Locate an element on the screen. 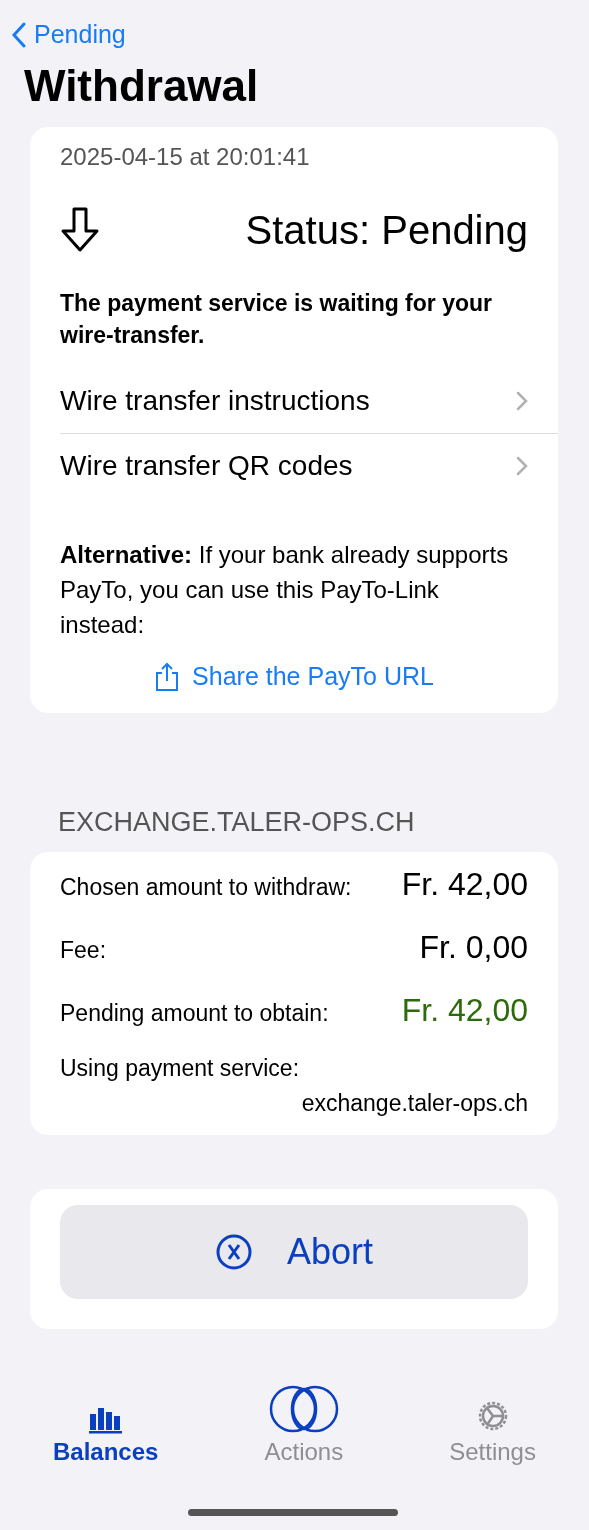 The height and width of the screenshot is (1530, 589). rings-logo-icon is located at coordinates (303, 1409).